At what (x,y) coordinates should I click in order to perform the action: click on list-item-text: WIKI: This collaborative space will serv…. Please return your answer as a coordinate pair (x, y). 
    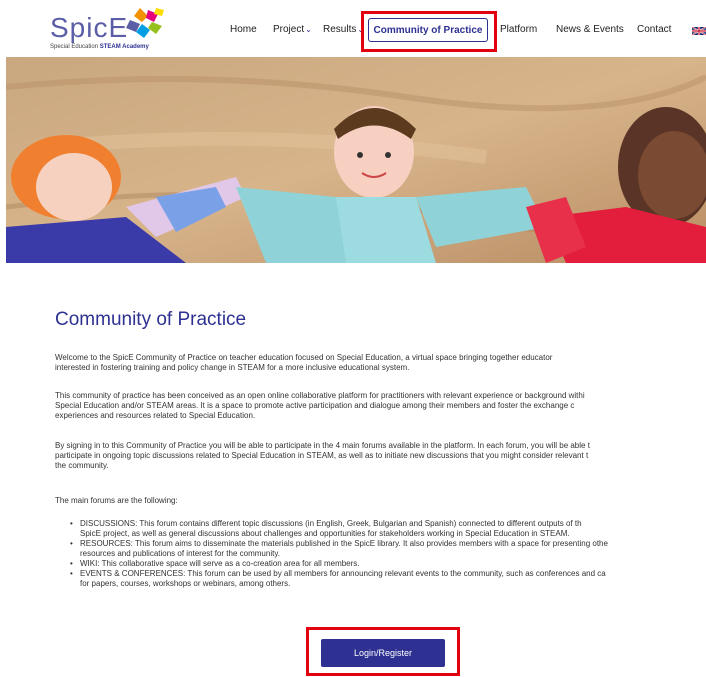
    Looking at the image, I should click on (220, 563).